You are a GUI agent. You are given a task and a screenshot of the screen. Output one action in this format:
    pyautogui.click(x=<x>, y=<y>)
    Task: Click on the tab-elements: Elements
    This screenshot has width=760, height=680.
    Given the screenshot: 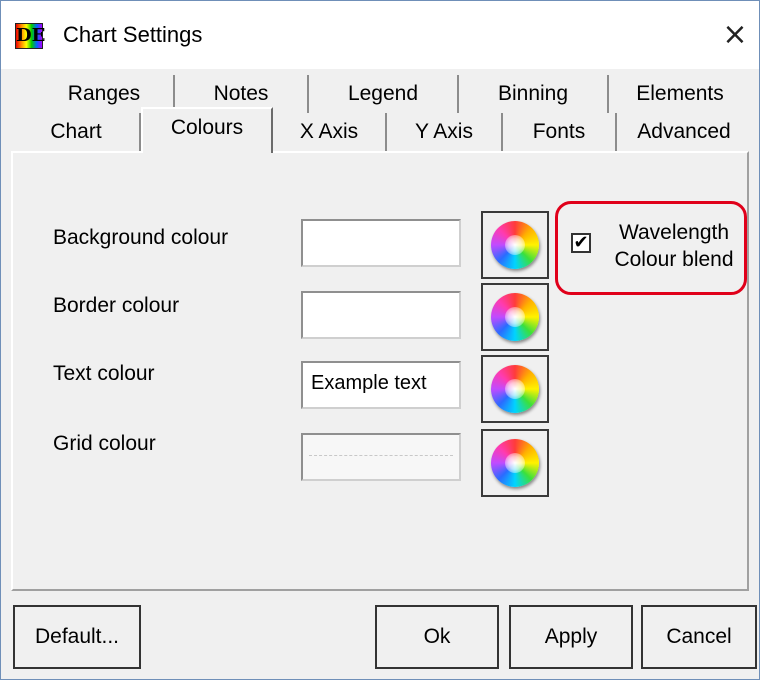 What is the action you would take?
    pyautogui.click(x=680, y=94)
    